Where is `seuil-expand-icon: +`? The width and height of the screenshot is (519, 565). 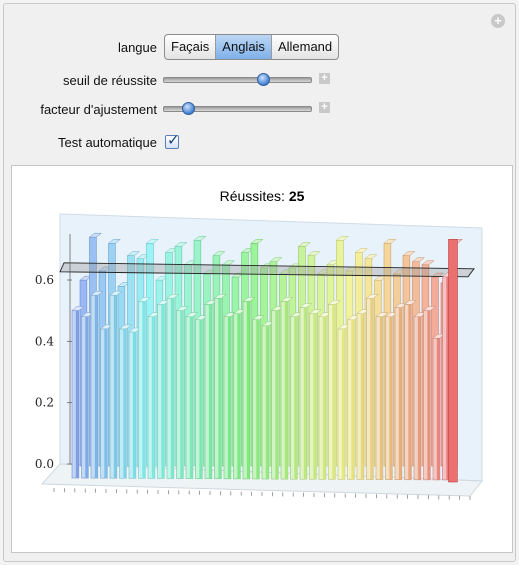
seuil-expand-icon: + is located at coordinates (324, 78).